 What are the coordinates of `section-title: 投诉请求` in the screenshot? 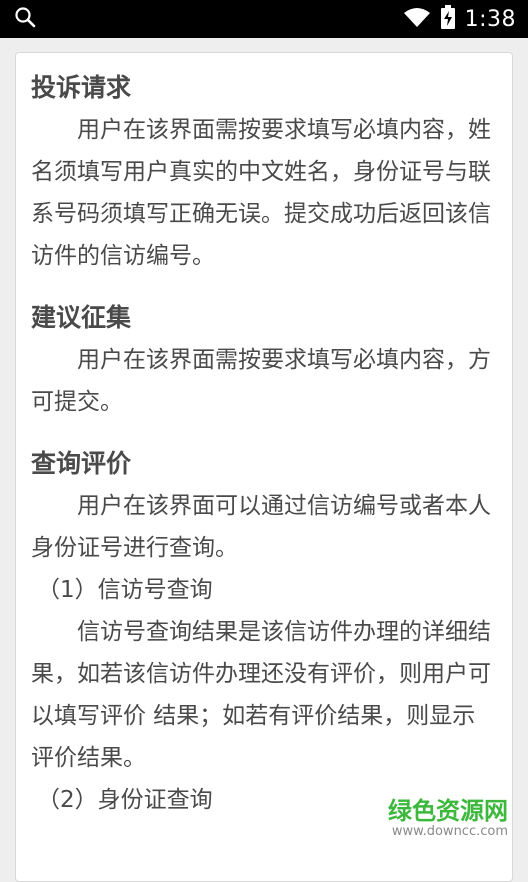 It's located at (261, 88).